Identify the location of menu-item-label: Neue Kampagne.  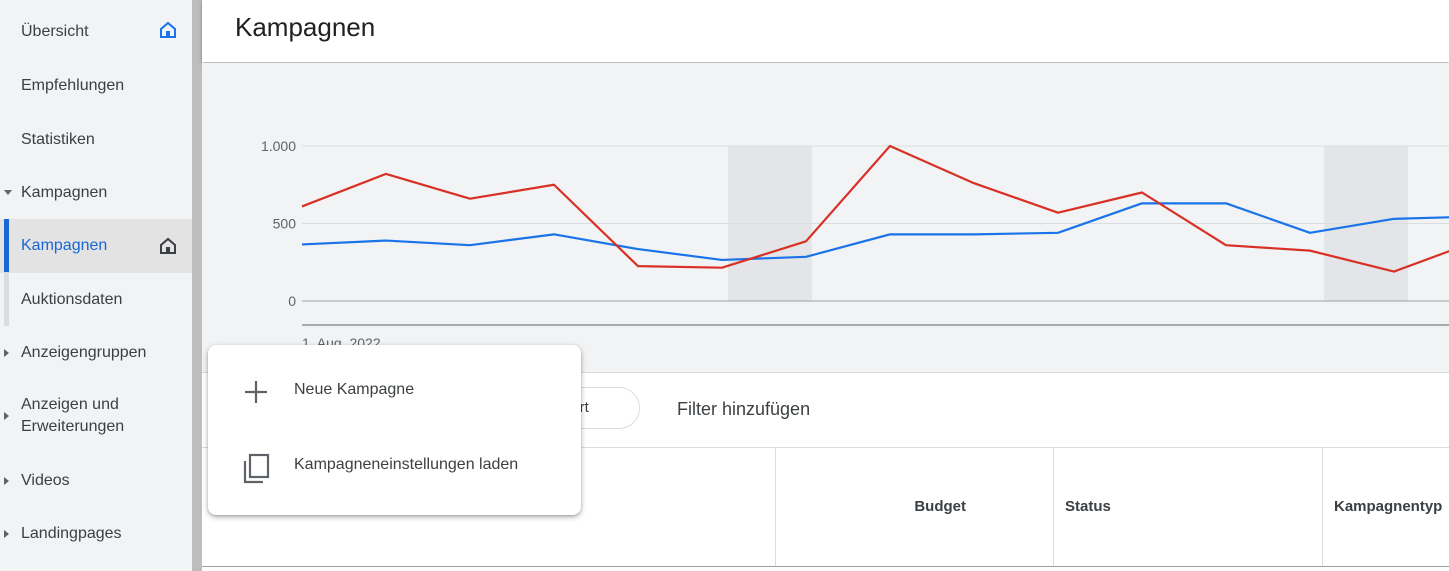
(354, 389).